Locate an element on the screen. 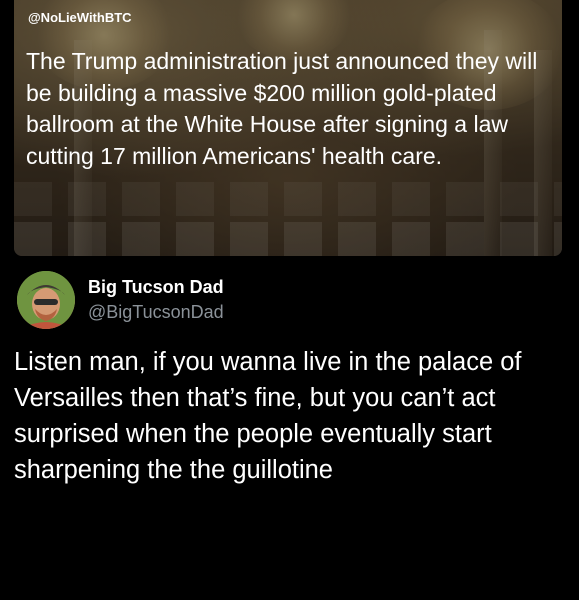  user-handle: @BigTucsonDad is located at coordinates (156, 312).